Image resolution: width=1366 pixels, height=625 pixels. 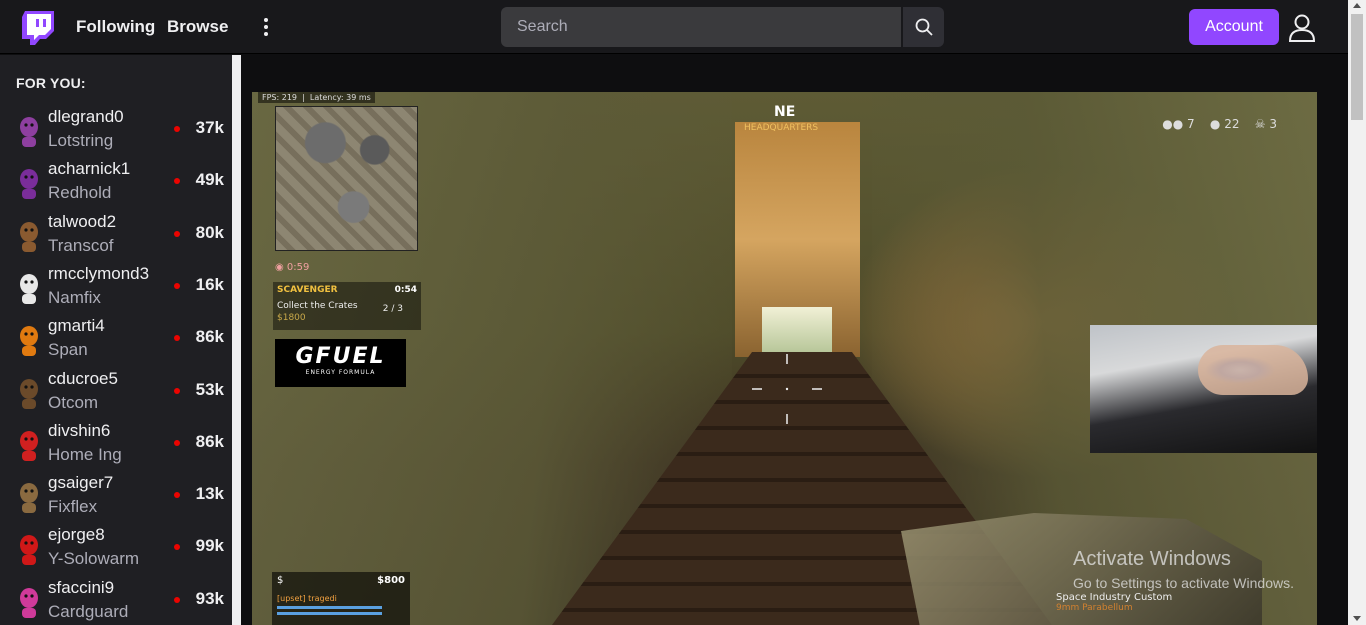 What do you see at coordinates (266, 27) in the screenshot?
I see `more-options-icon` at bounding box center [266, 27].